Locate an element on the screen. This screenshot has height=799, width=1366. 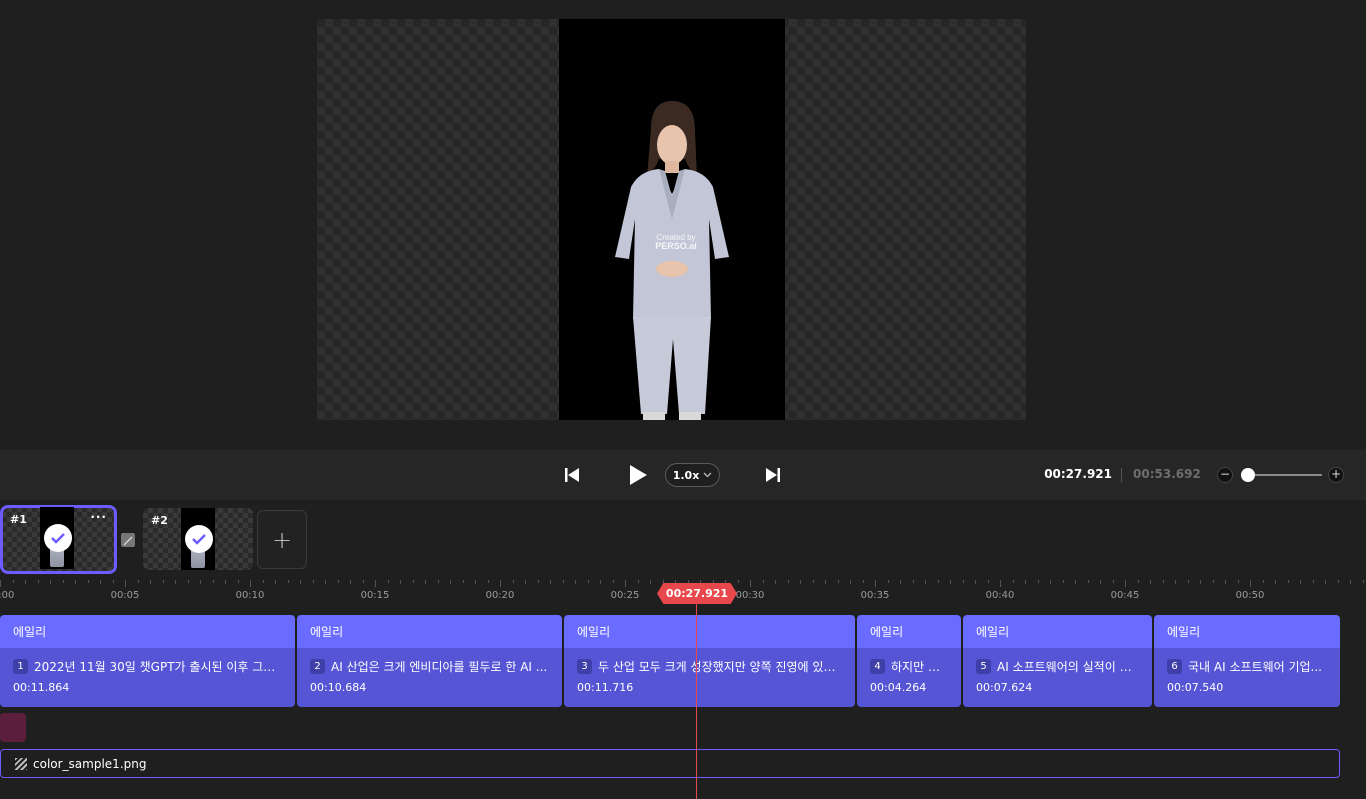
playhead-time-badge: 00:27.921 is located at coordinates (697, 593).